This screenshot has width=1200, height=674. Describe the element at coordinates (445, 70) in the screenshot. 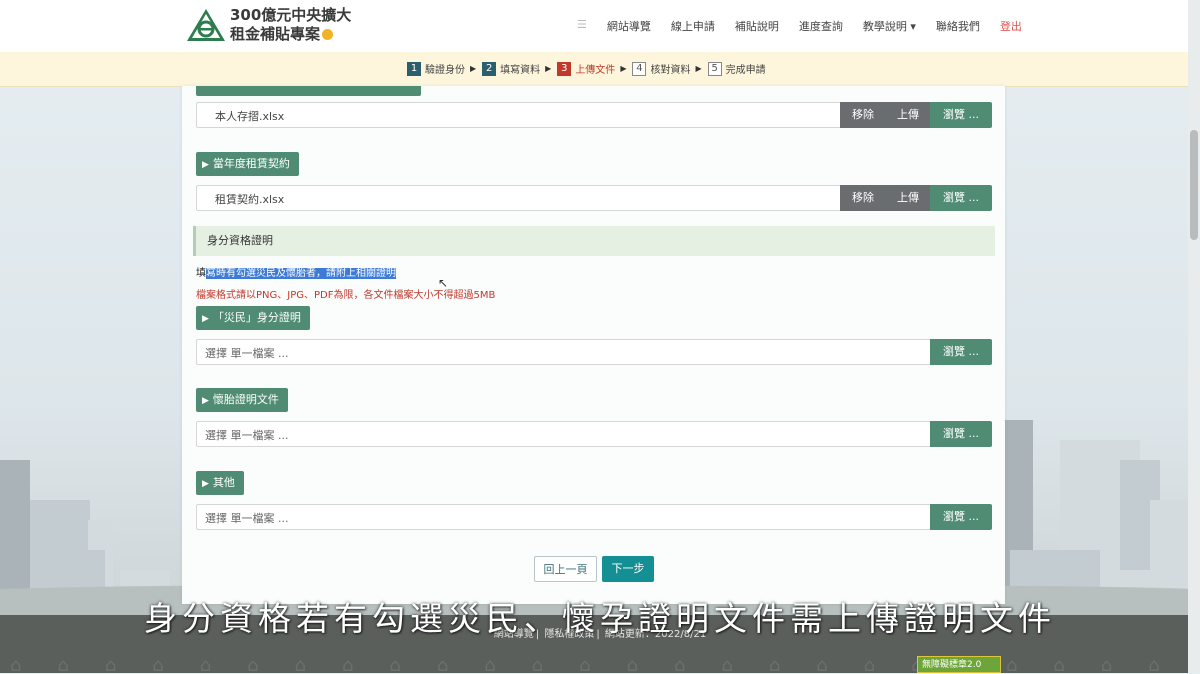

I see `step-1-label: 驗證身份` at that location.